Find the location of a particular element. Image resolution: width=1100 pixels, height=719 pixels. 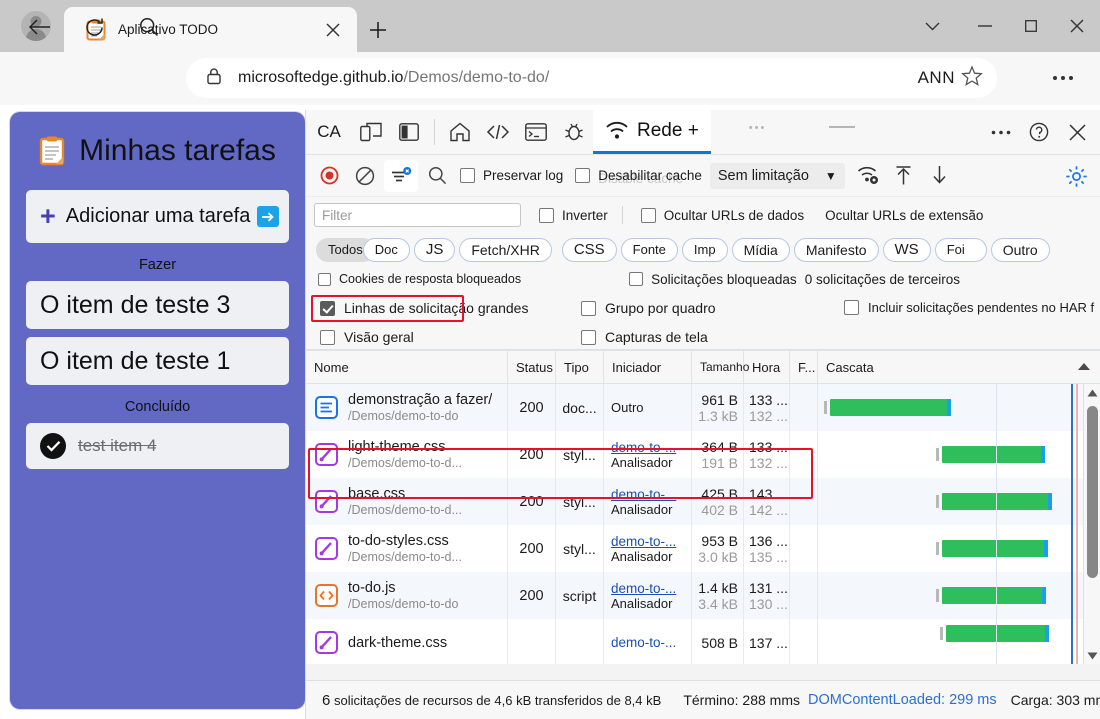

more-options-icon is located at coordinates (1001, 132).